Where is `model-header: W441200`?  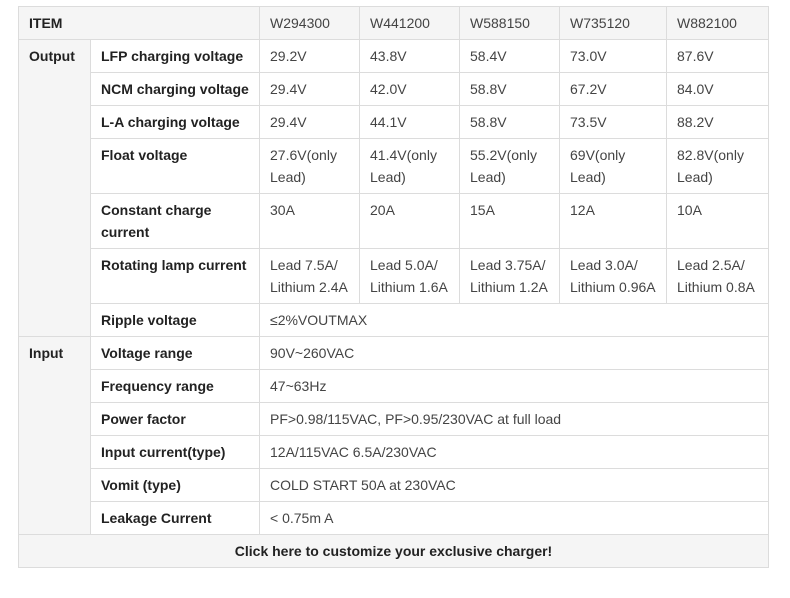
model-header: W441200 is located at coordinates (410, 23).